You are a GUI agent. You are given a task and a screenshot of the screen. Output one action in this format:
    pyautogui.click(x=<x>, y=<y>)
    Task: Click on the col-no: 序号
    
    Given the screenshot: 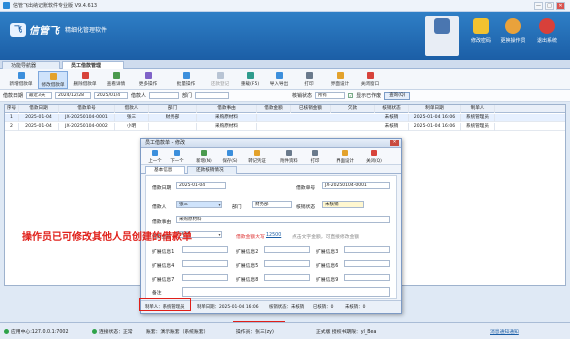 What is the action you would take?
    pyautogui.click(x=12, y=109)
    